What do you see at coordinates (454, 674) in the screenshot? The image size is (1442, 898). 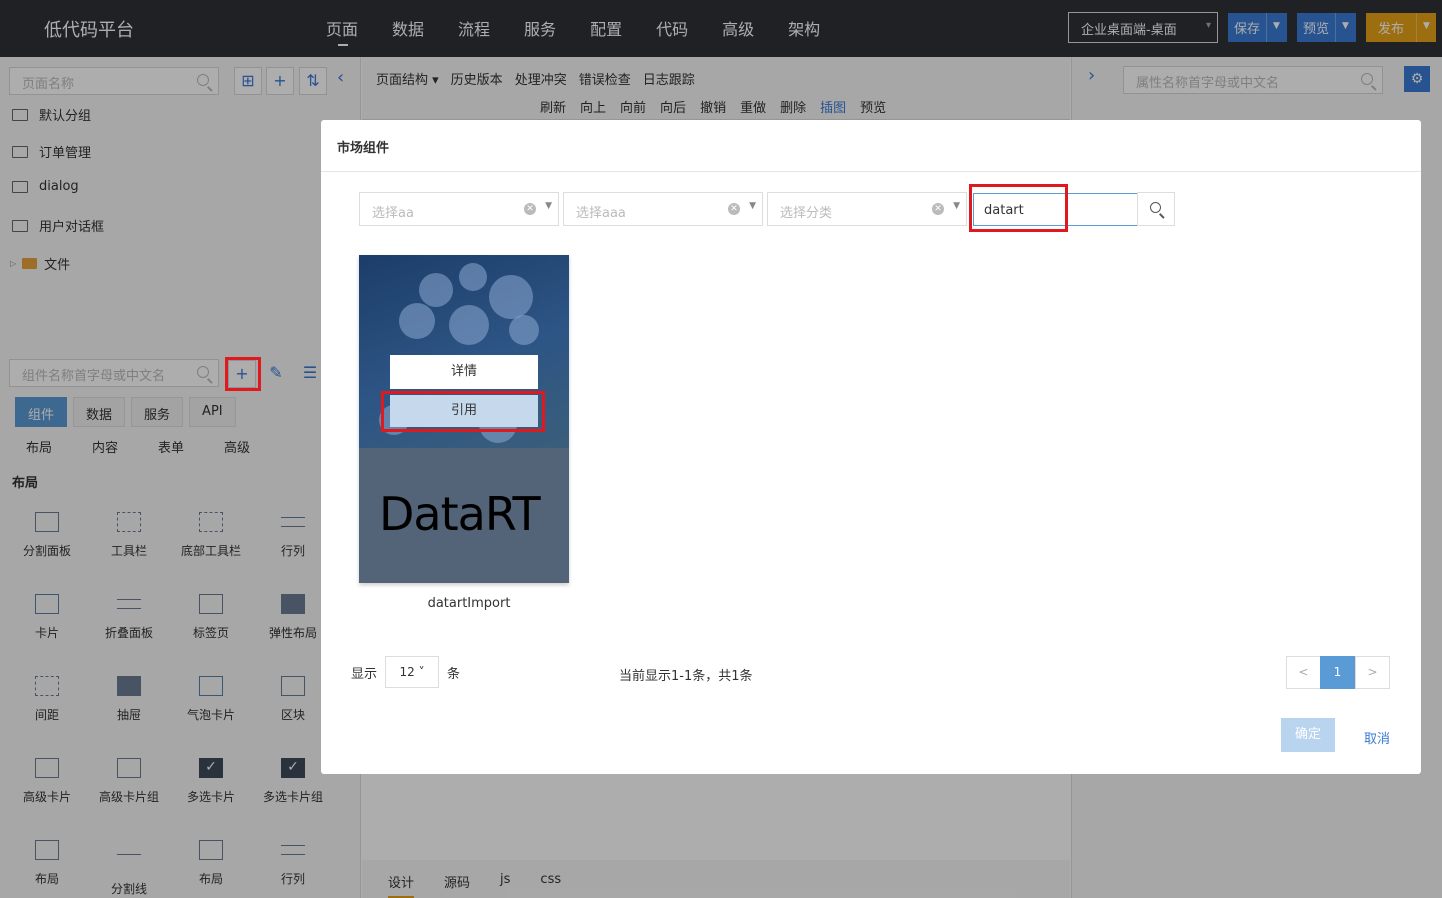 I see `unit-label: 条` at bounding box center [454, 674].